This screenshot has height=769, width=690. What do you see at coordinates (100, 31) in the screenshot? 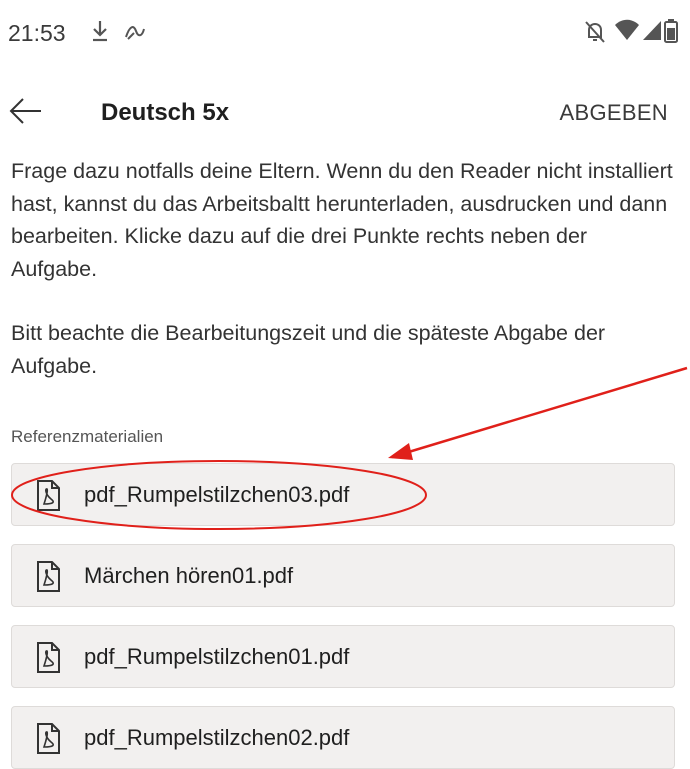
I see `download-icon` at bounding box center [100, 31].